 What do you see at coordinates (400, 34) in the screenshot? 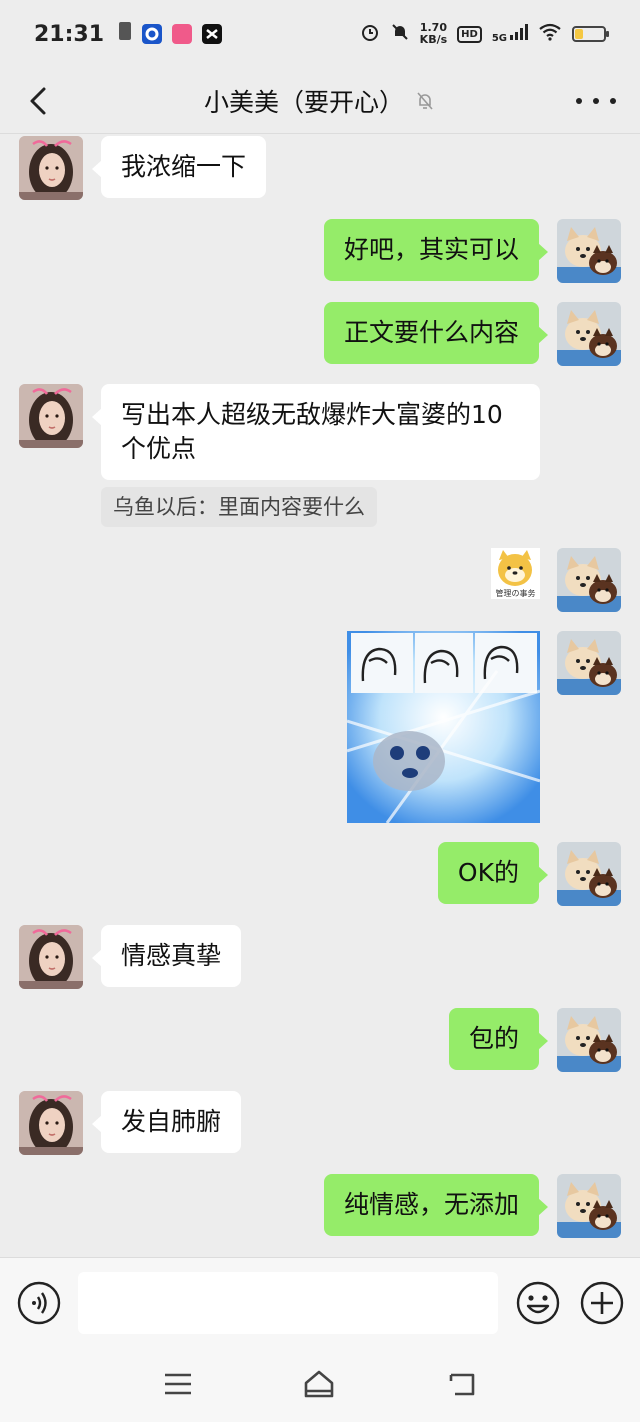
I see `bell-muted-status-icon` at bounding box center [400, 34].